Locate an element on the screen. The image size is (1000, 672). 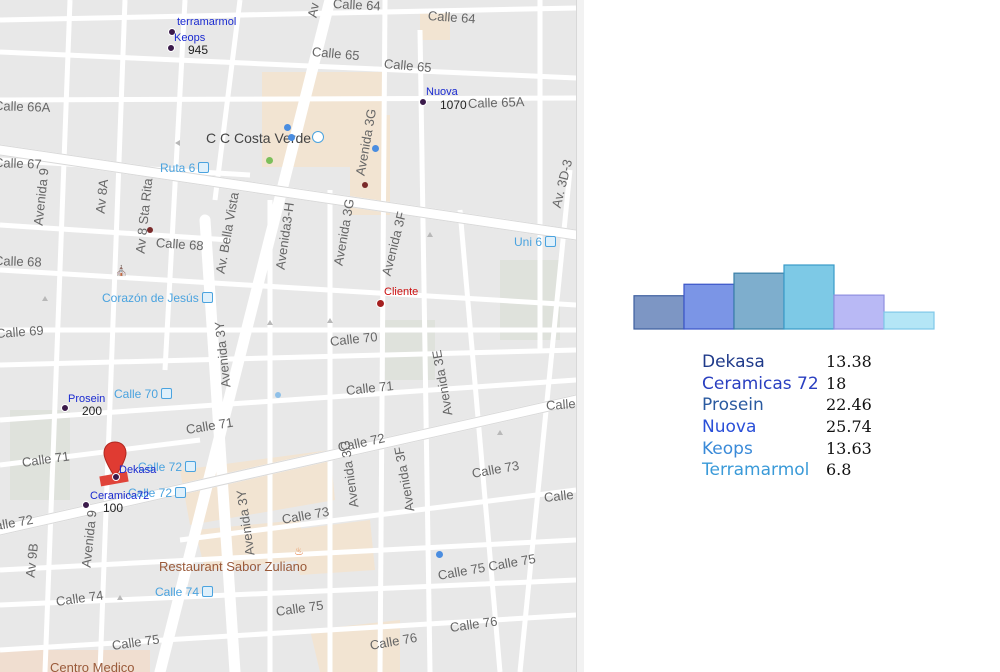
transit-stop-calle-74: Calle 74 is located at coordinates (184, 592).